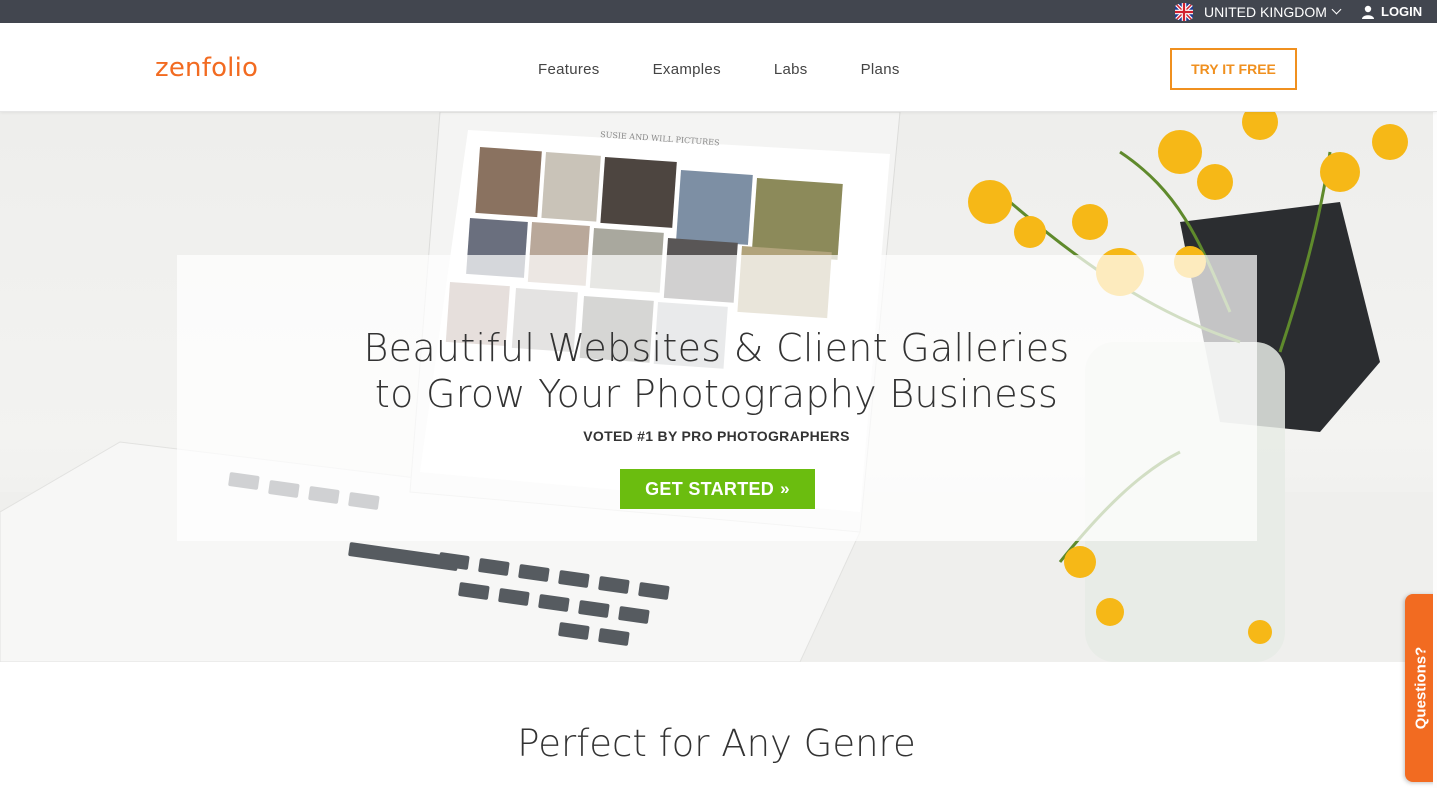 The image size is (1437, 788). Describe the element at coordinates (1233, 69) in the screenshot. I see `try-it-free-button: TRY IT FREE` at that location.